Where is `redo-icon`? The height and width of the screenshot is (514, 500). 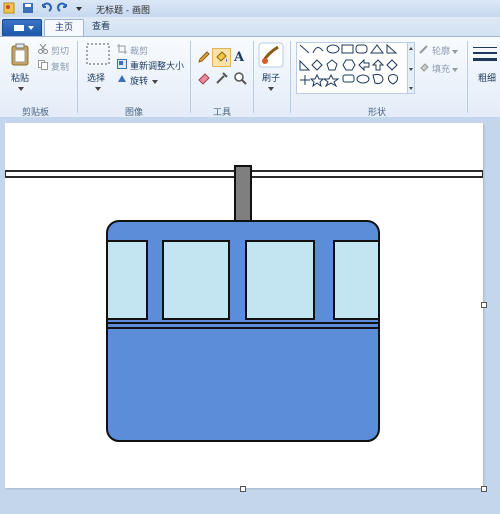
redo-icon is located at coordinates (63, 8).